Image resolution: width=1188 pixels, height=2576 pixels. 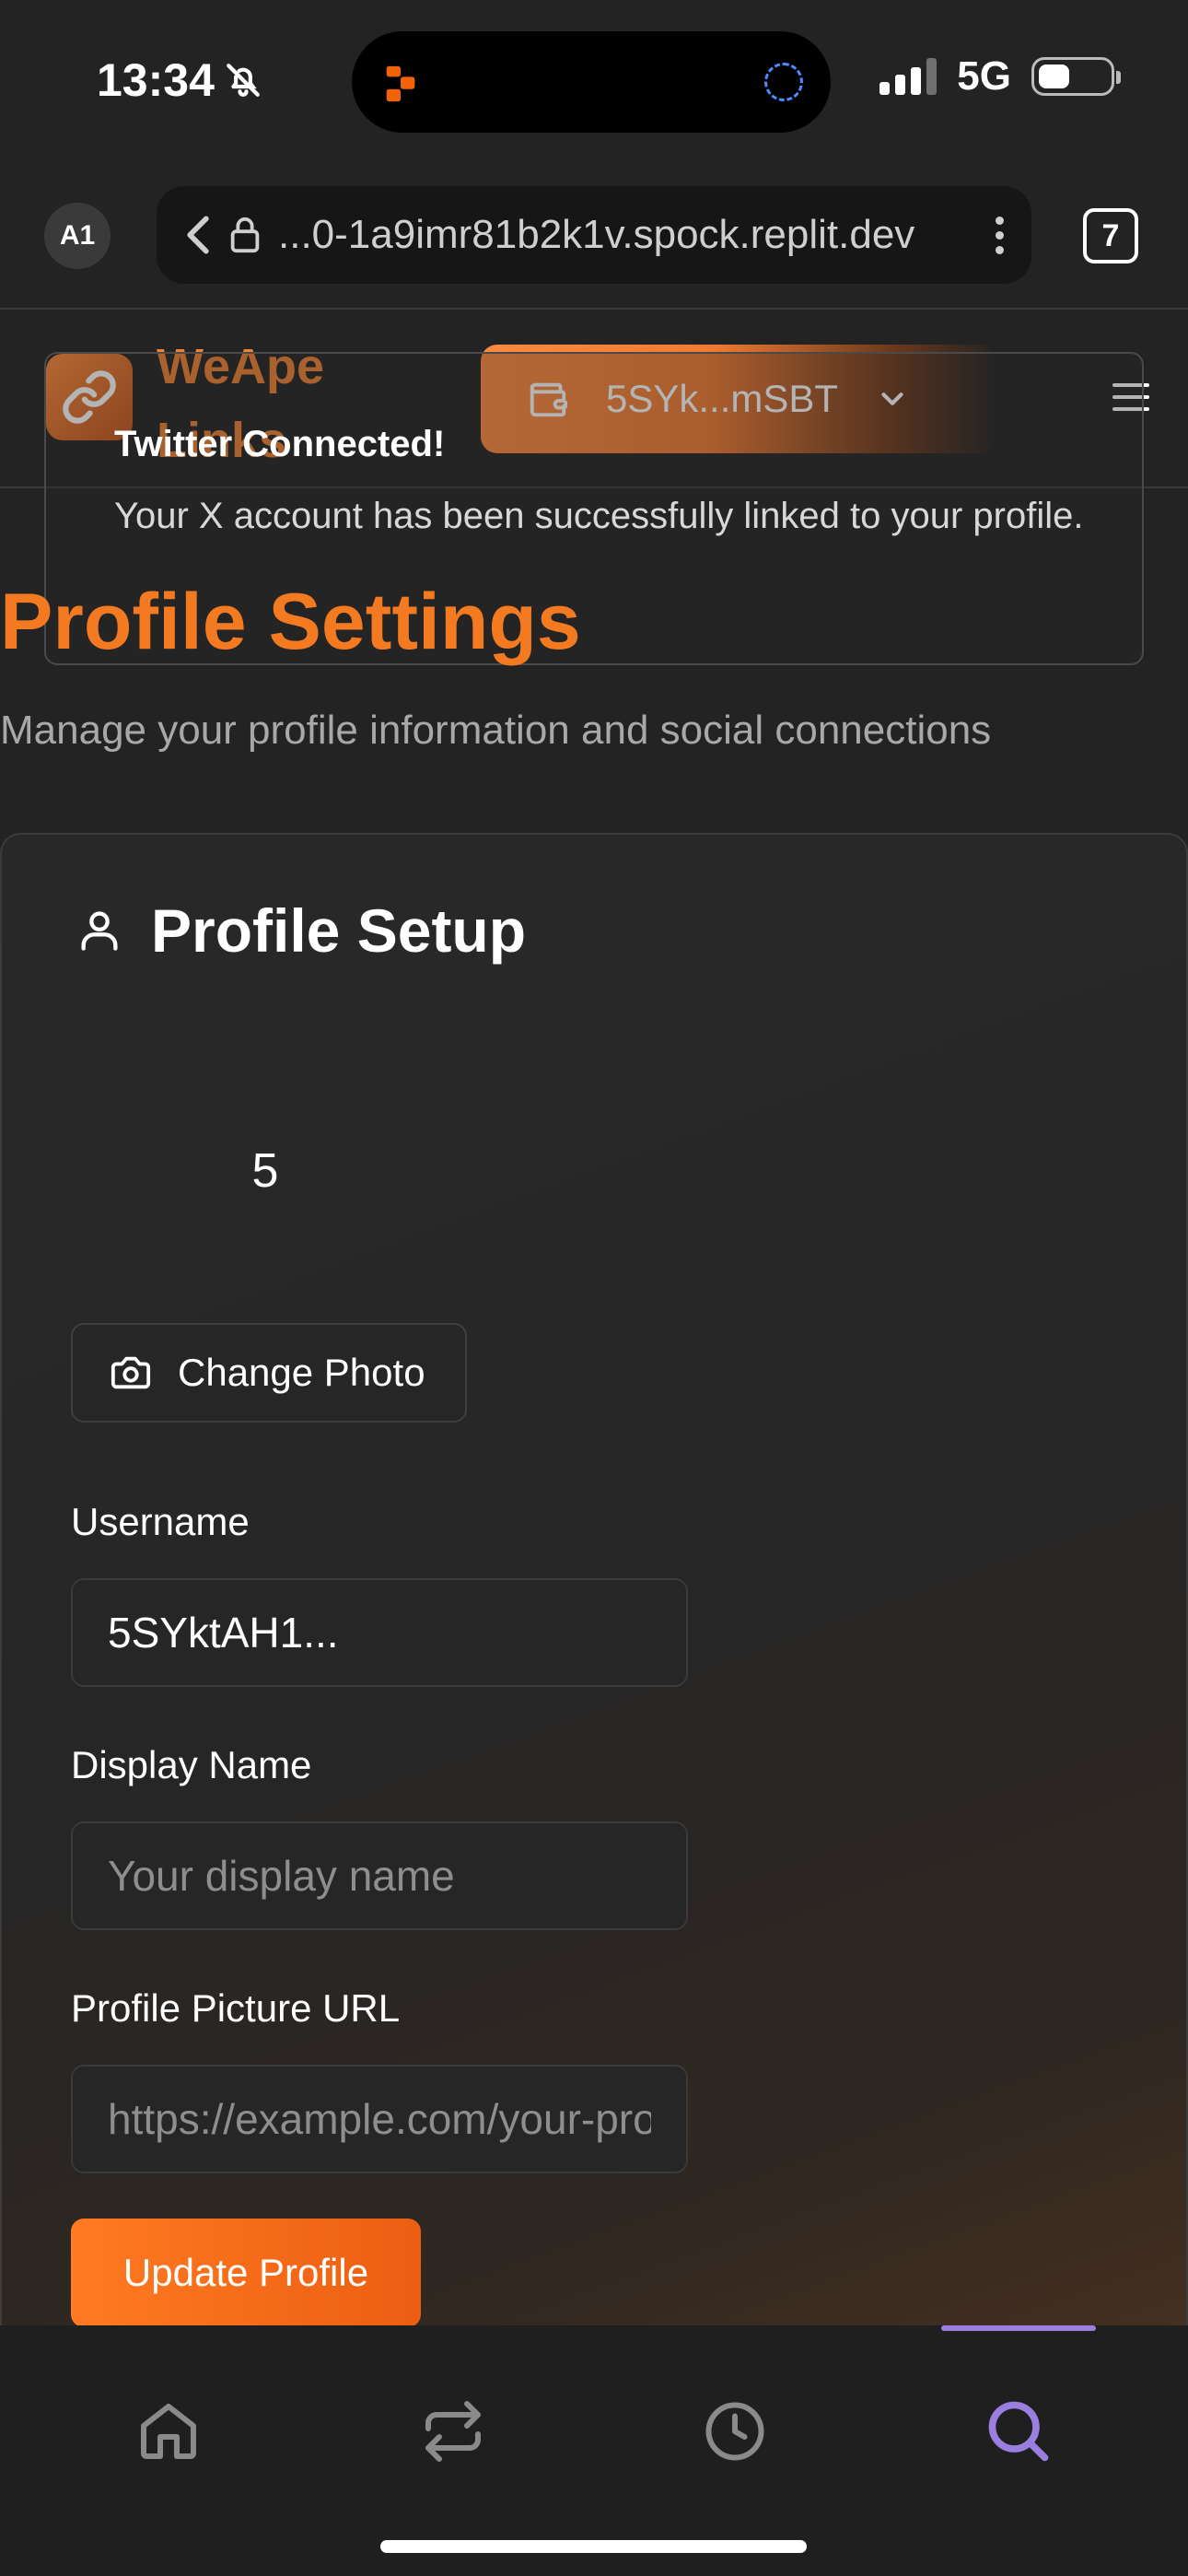 What do you see at coordinates (301, 1372) in the screenshot?
I see `change-photo-label: Change Photo` at bounding box center [301, 1372].